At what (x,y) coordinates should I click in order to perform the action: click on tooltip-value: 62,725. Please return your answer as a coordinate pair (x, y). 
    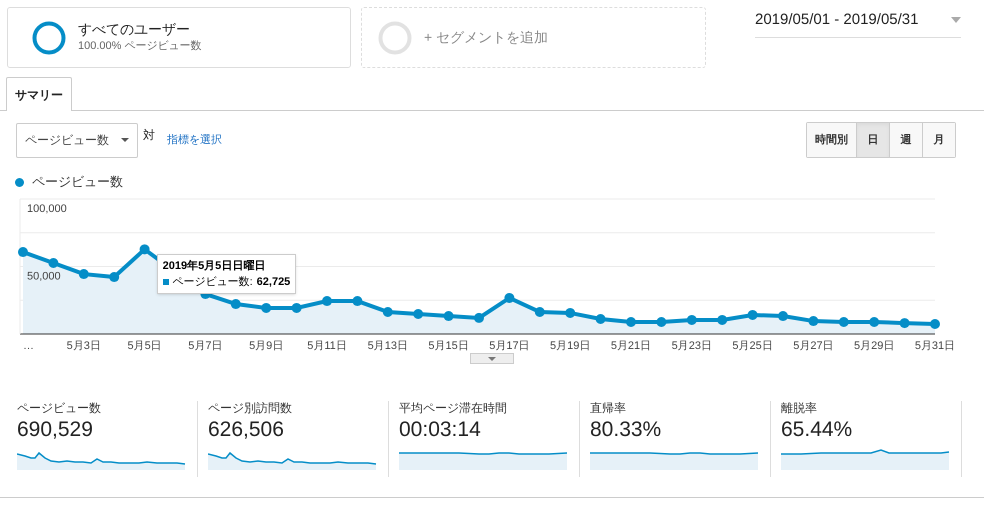
    Looking at the image, I should click on (273, 282).